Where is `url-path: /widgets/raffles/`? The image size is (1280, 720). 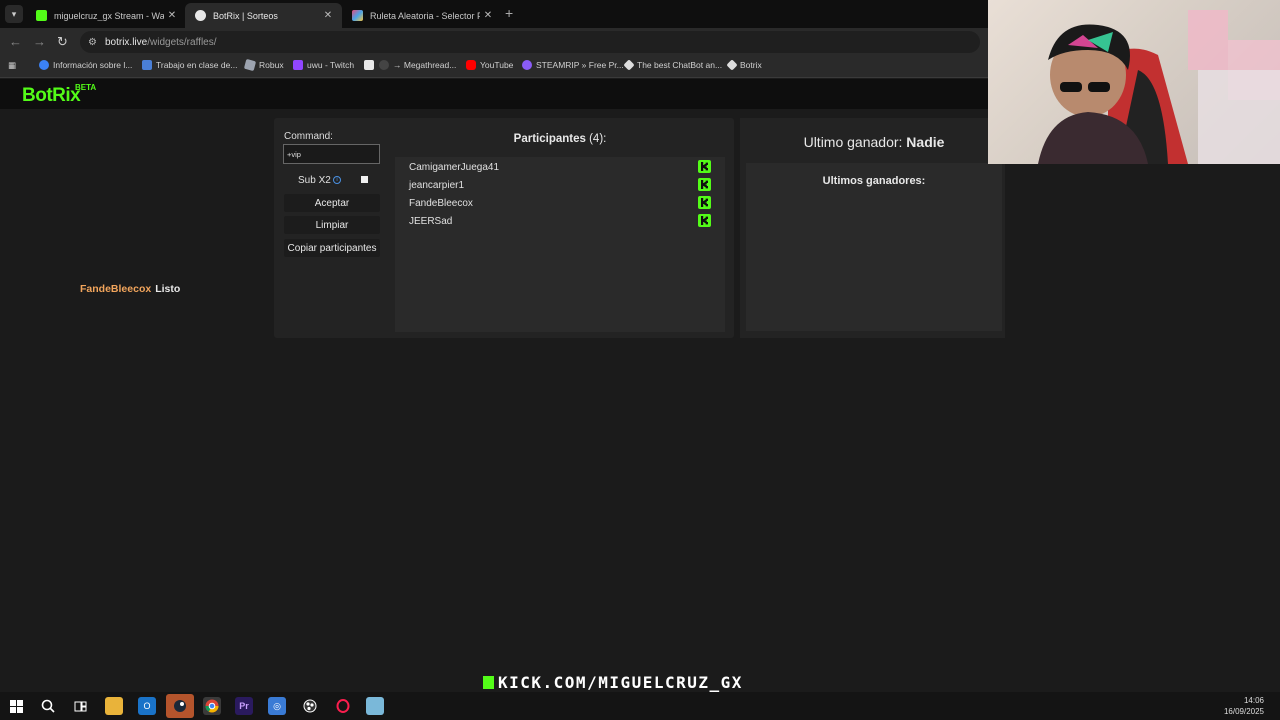
url-path: /widgets/raffles/ is located at coordinates (182, 42).